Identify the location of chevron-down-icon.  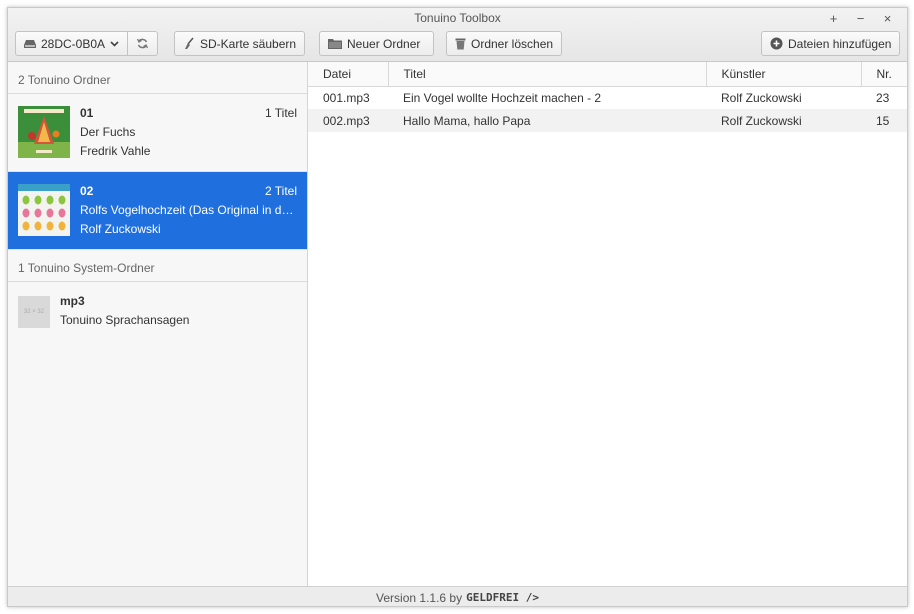
(114, 43).